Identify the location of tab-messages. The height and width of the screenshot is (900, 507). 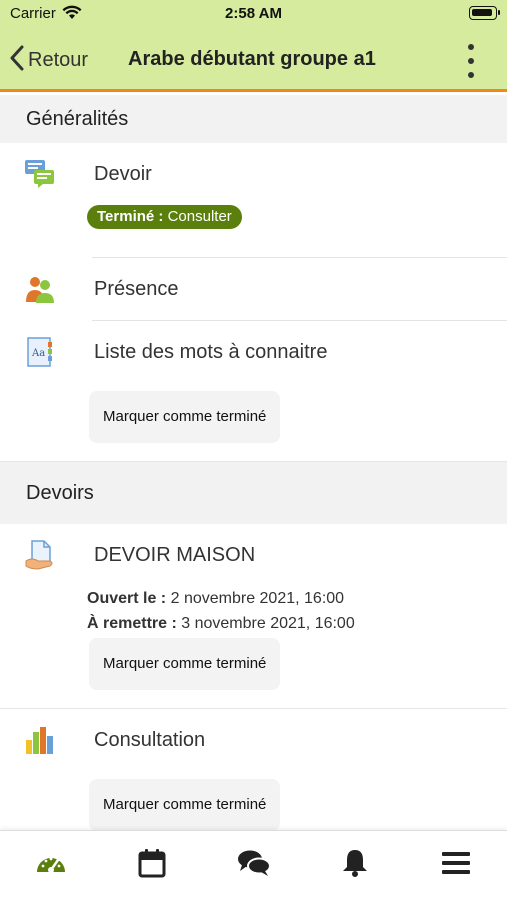
(253, 865).